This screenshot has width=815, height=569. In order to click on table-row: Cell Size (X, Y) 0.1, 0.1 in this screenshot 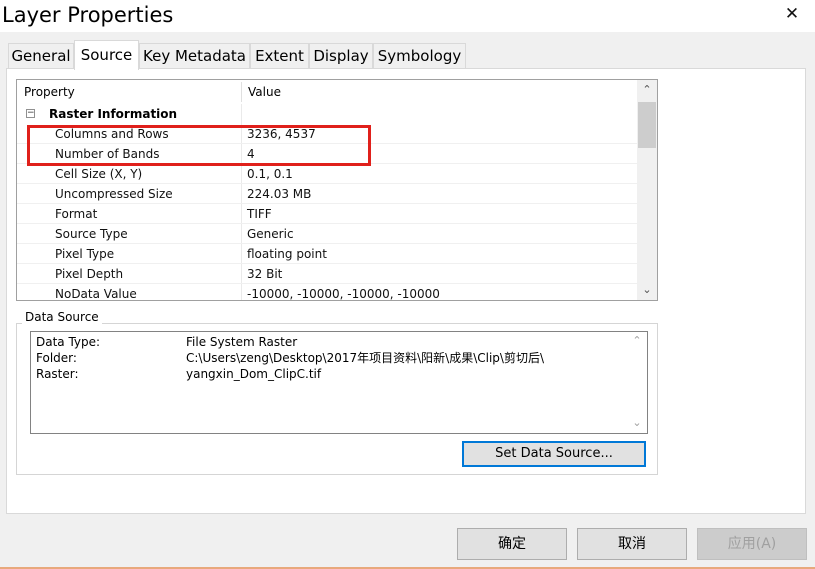, I will do `click(327, 174)`.